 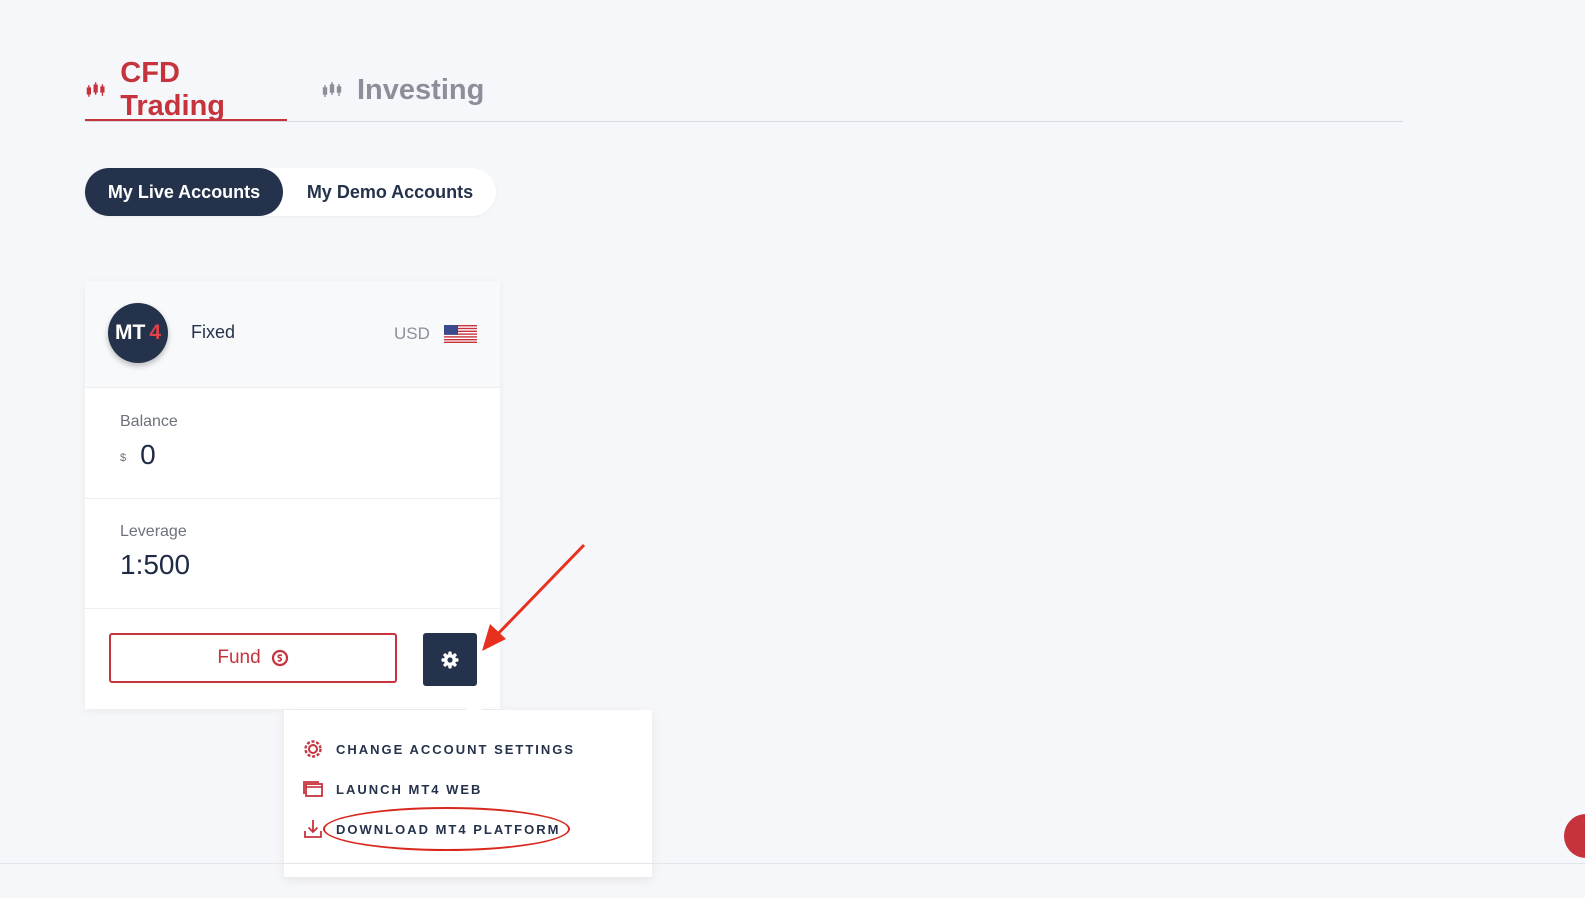 What do you see at coordinates (155, 564) in the screenshot?
I see `leverage-value: 1:500` at bounding box center [155, 564].